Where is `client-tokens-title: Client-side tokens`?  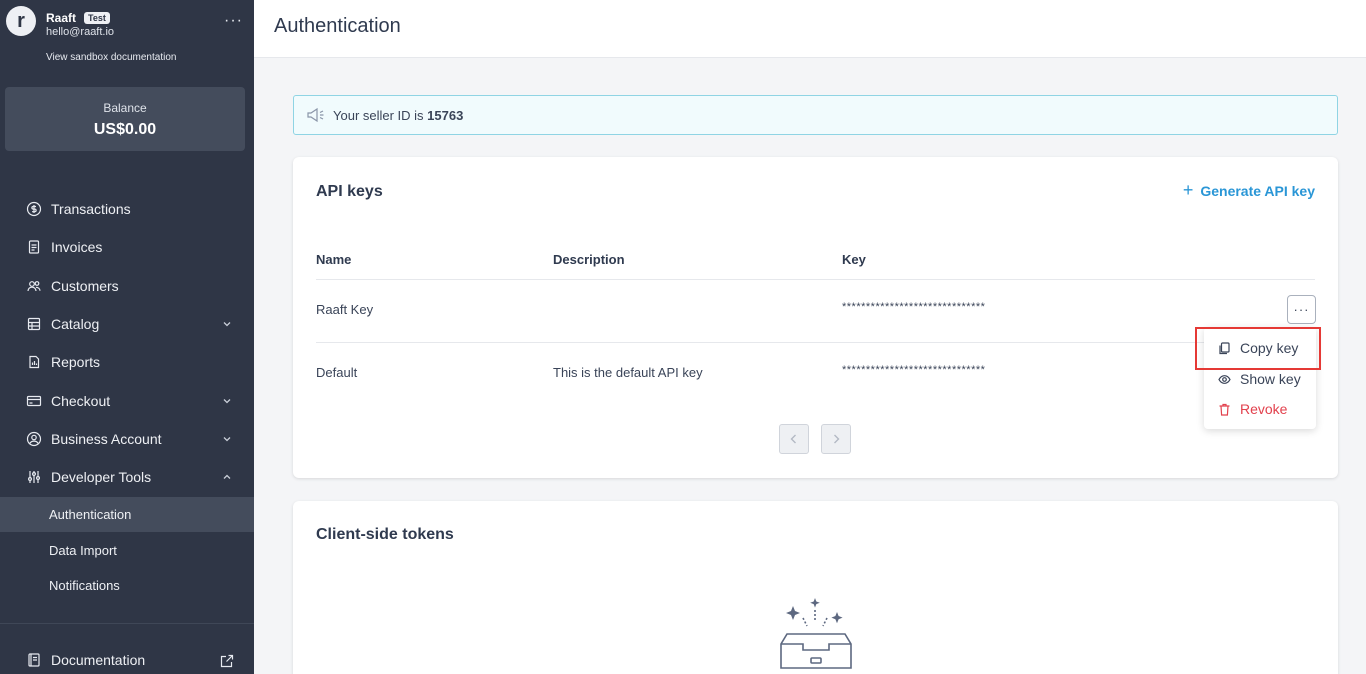
client-tokens-title: Client-side tokens is located at coordinates (385, 534).